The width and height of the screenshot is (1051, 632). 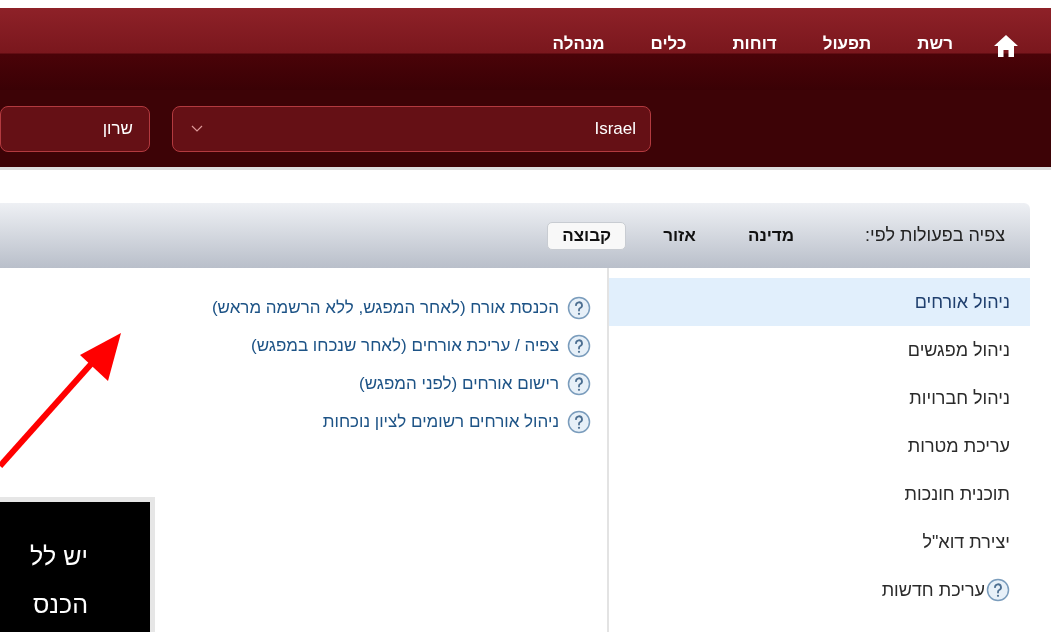 What do you see at coordinates (819, 302) in the screenshot?
I see `sidebar-item: ניהול אורחים` at bounding box center [819, 302].